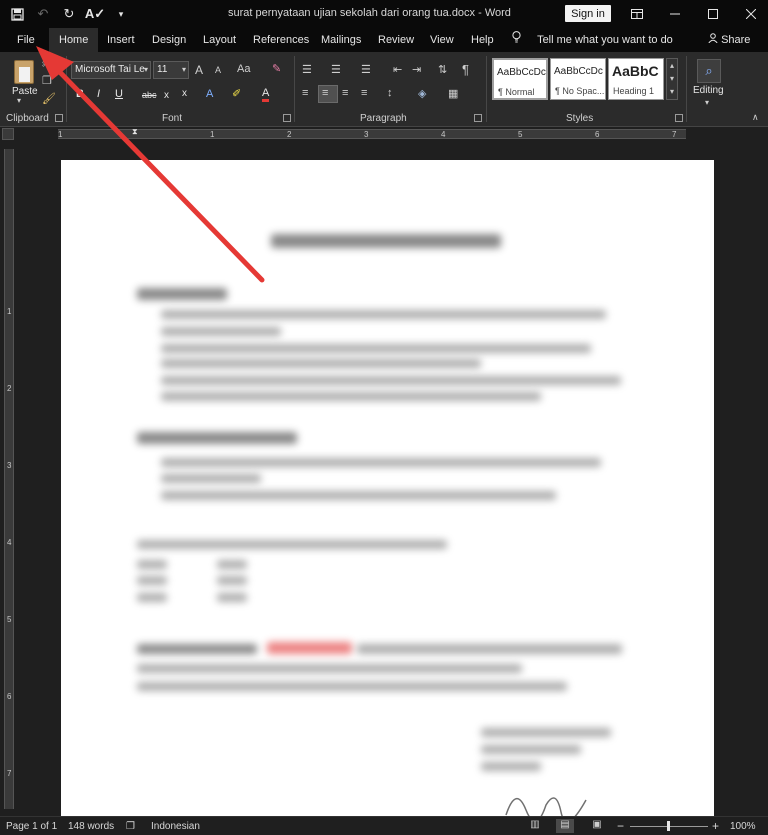  Describe the element at coordinates (26, 40) in the screenshot. I see `tab-file: File` at that location.